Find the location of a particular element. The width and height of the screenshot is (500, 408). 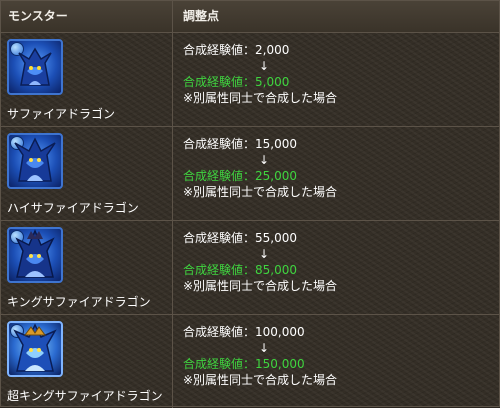

monster-name: キングサファイアドラゴン is located at coordinates (79, 301).